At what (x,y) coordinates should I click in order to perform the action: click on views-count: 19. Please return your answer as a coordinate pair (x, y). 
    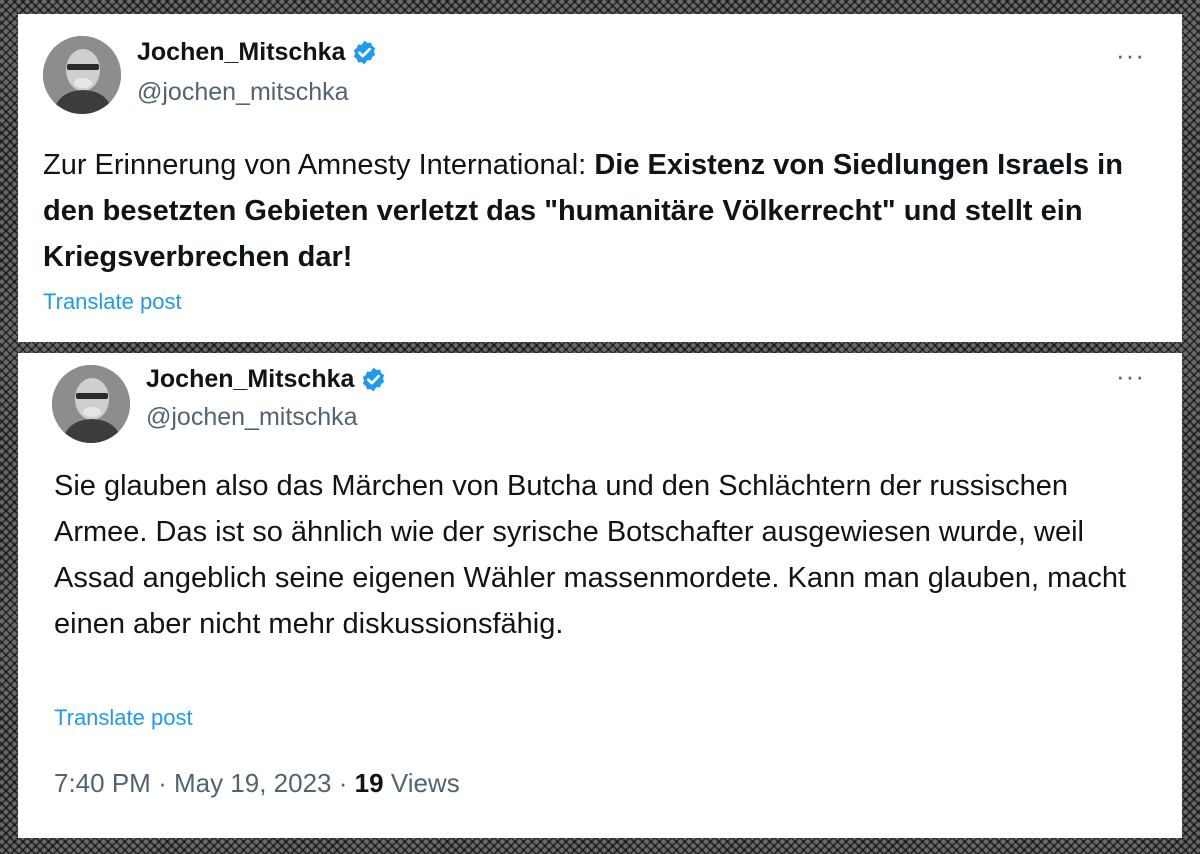
    Looking at the image, I should click on (369, 783).